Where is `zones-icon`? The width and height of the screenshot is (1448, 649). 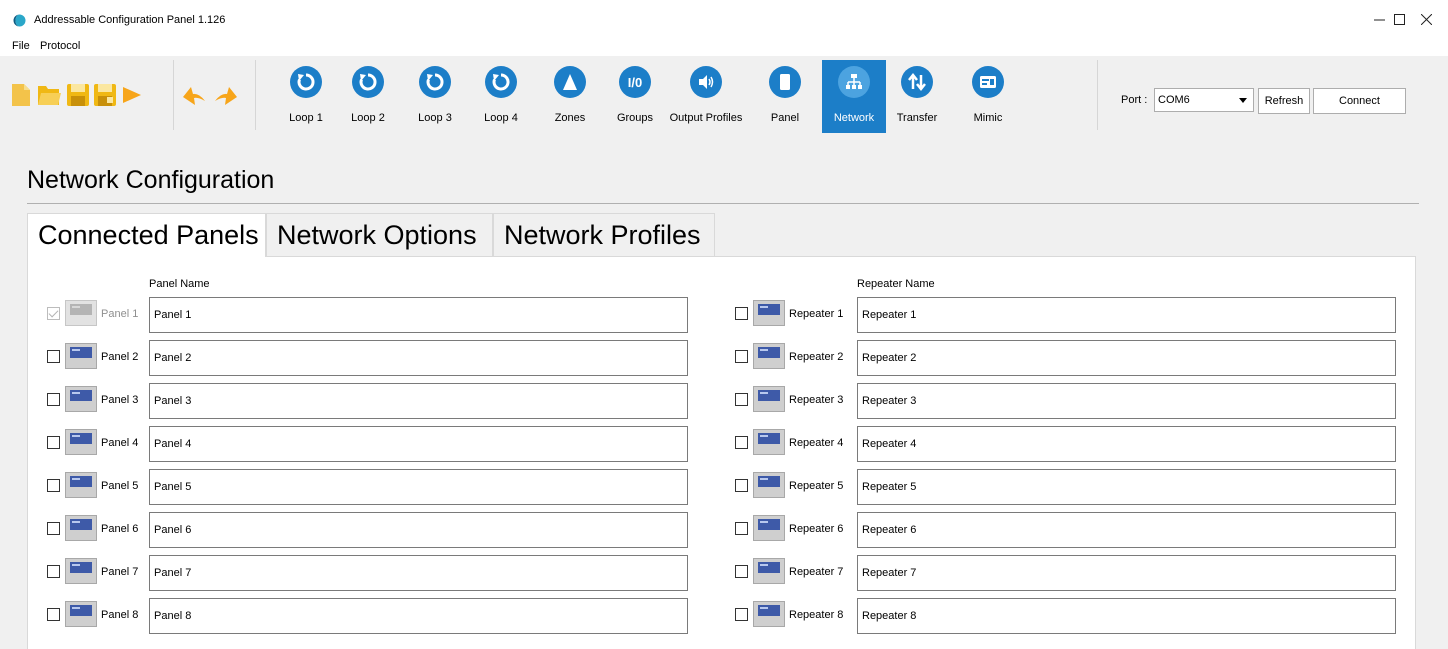
zones-icon is located at coordinates (570, 82).